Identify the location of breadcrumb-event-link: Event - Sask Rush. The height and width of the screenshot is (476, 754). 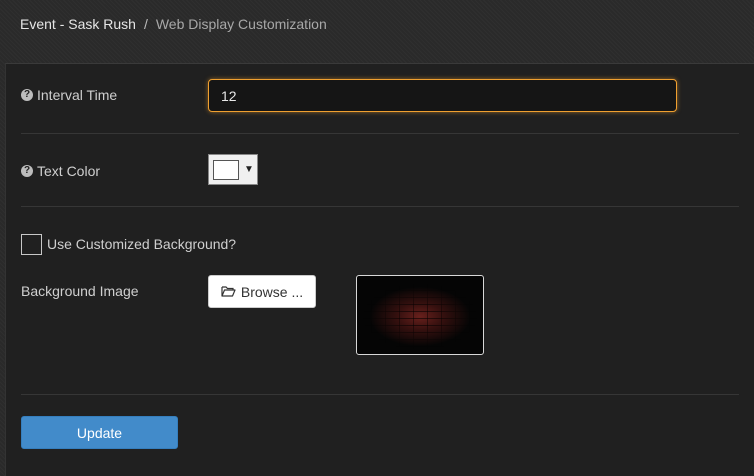
(78, 24).